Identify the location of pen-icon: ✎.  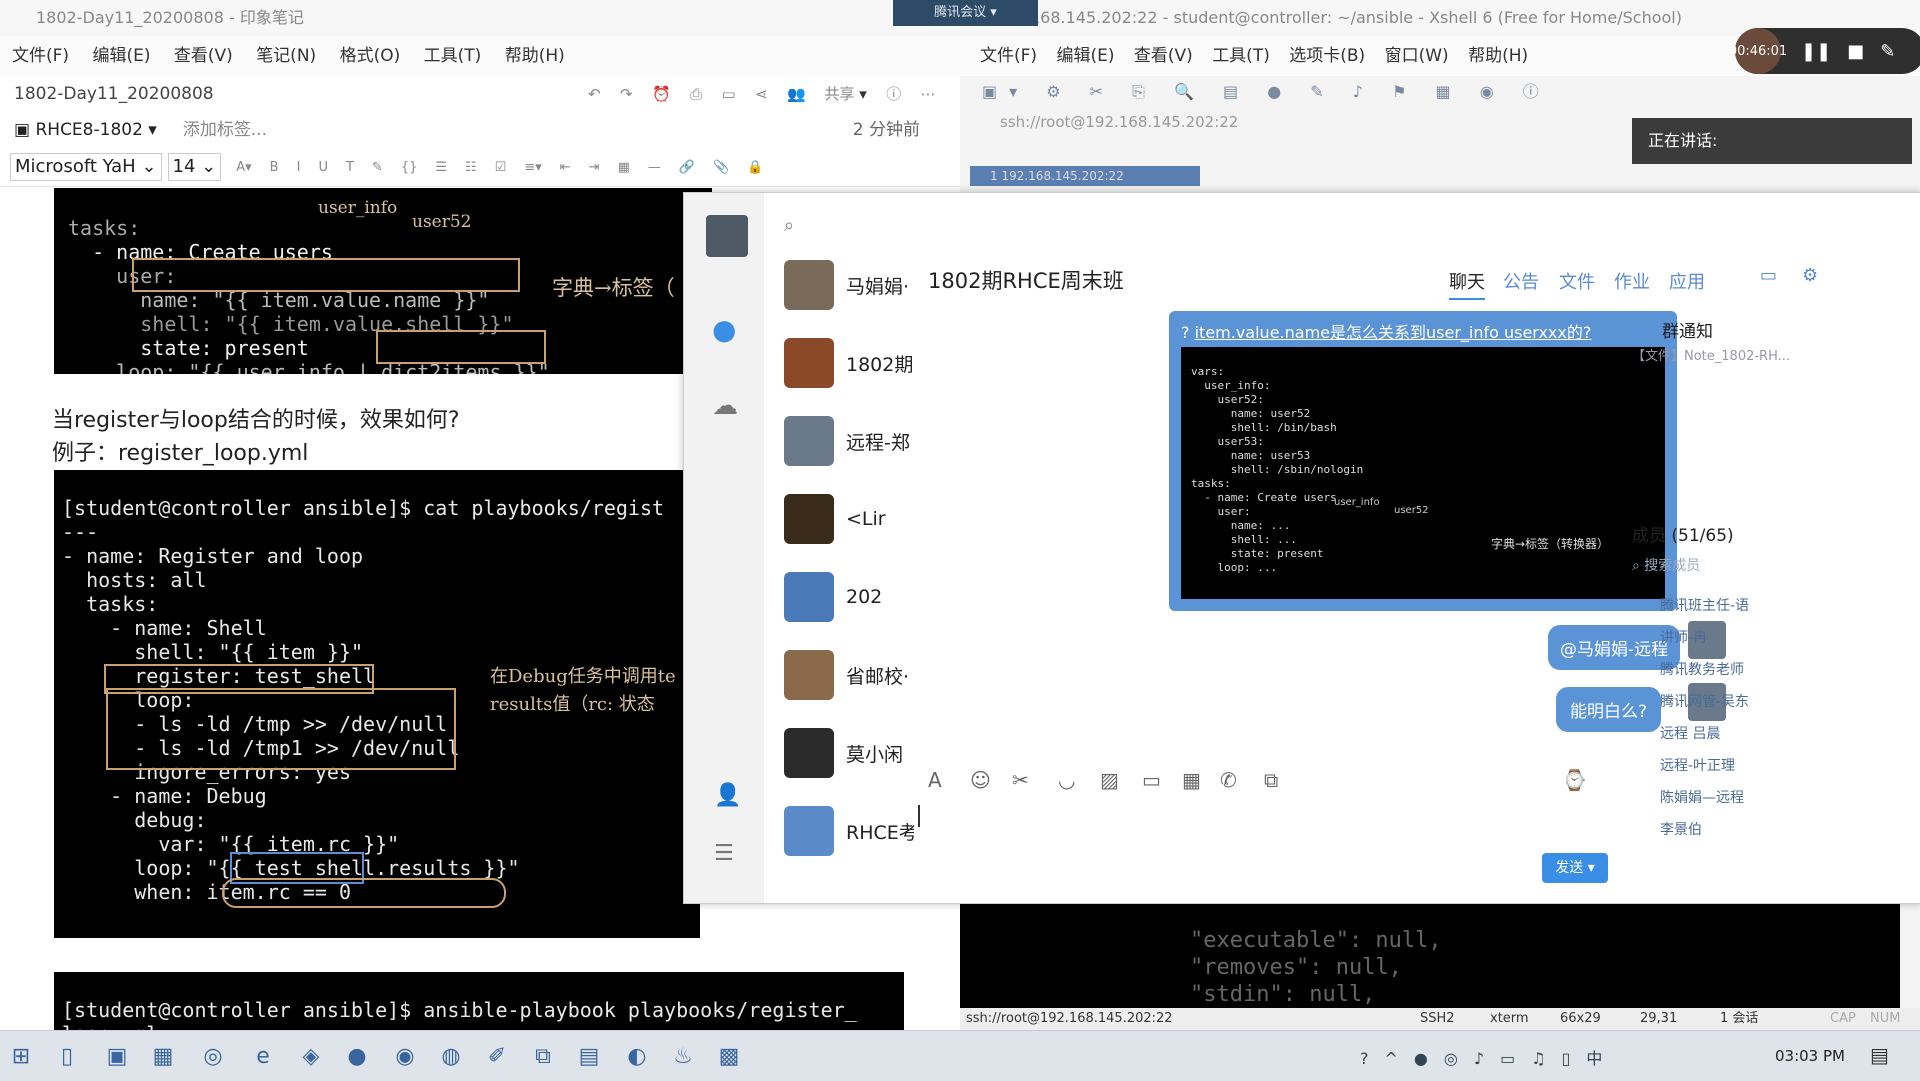
(1887, 51).